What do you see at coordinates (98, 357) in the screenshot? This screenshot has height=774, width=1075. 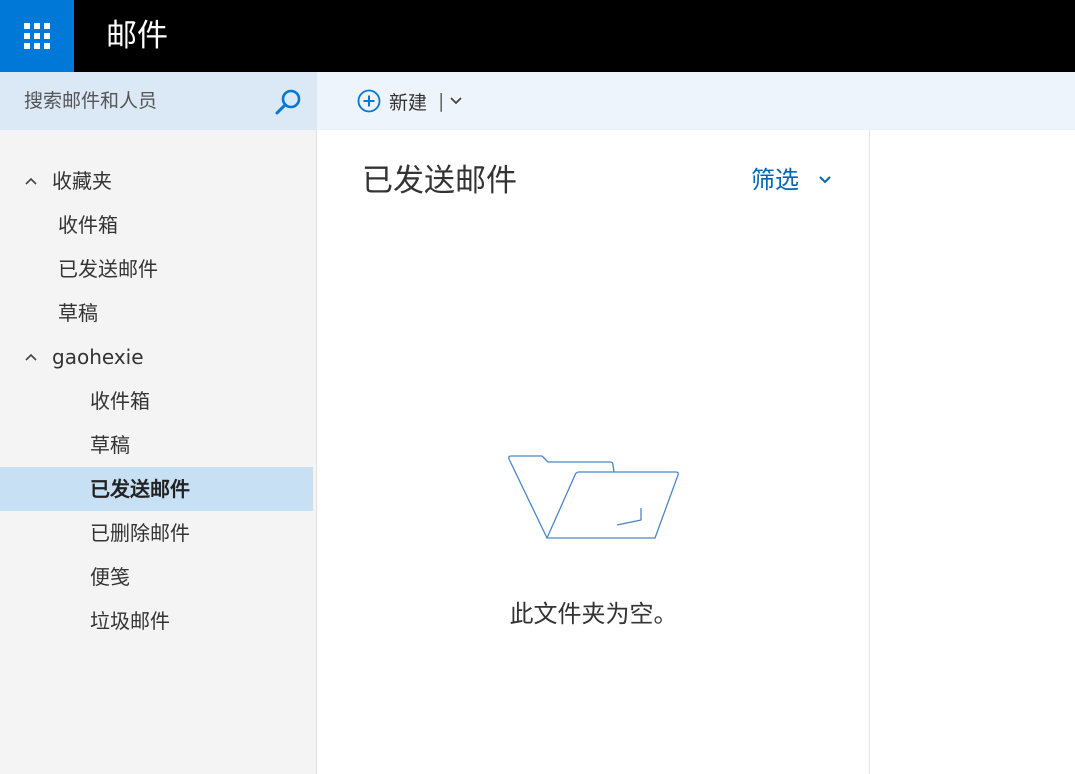 I see `account-group-label: gaohexie` at bounding box center [98, 357].